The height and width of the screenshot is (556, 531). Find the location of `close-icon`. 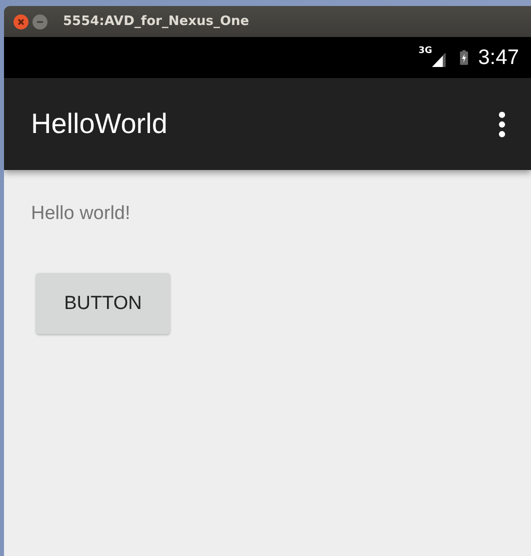

close-icon is located at coordinates (21, 22).